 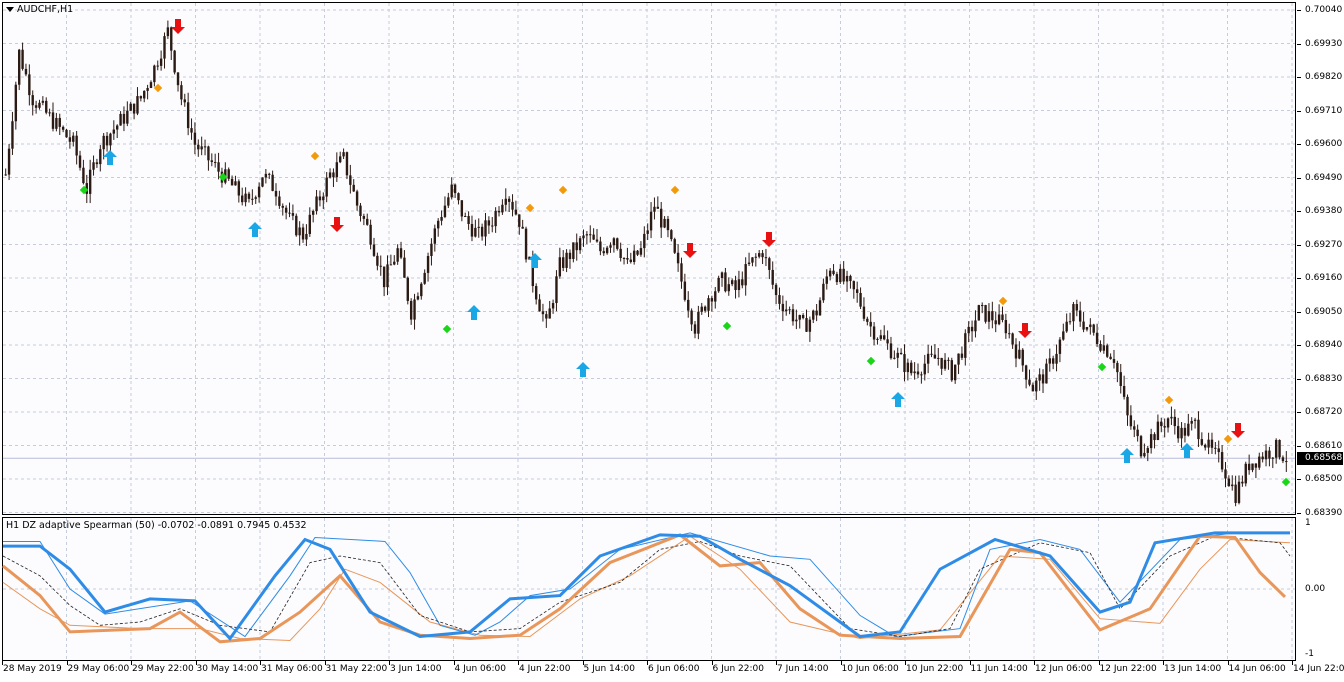 What do you see at coordinates (356, 669) in the screenshot?
I see `time-axis-label: 31 May 22:00` at bounding box center [356, 669].